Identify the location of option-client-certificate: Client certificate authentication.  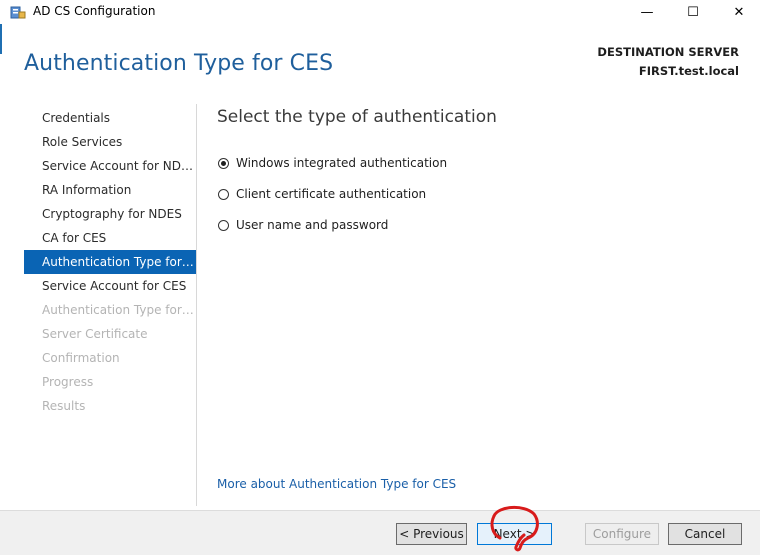
(322, 194).